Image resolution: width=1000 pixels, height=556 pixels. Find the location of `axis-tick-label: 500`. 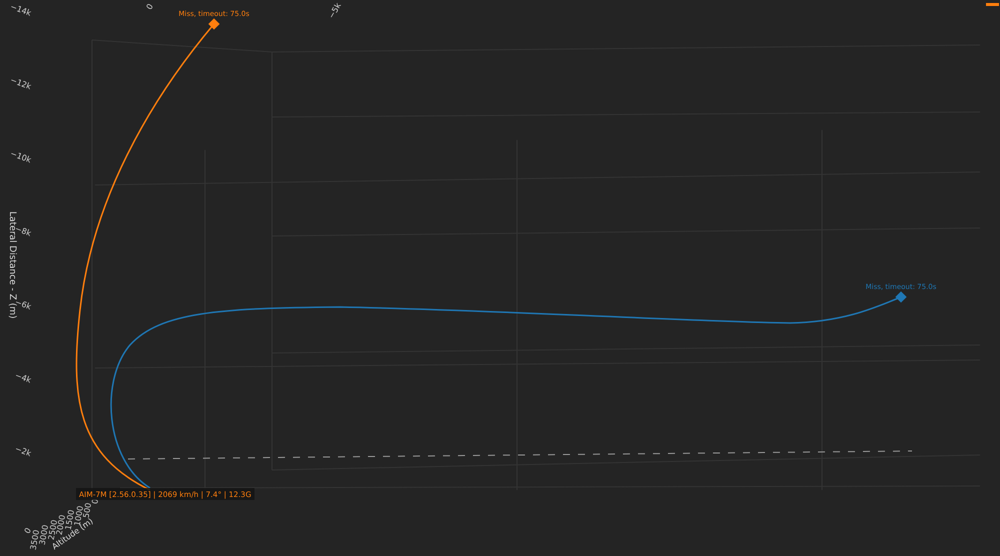

axis-tick-label: 500 is located at coordinates (88, 510).